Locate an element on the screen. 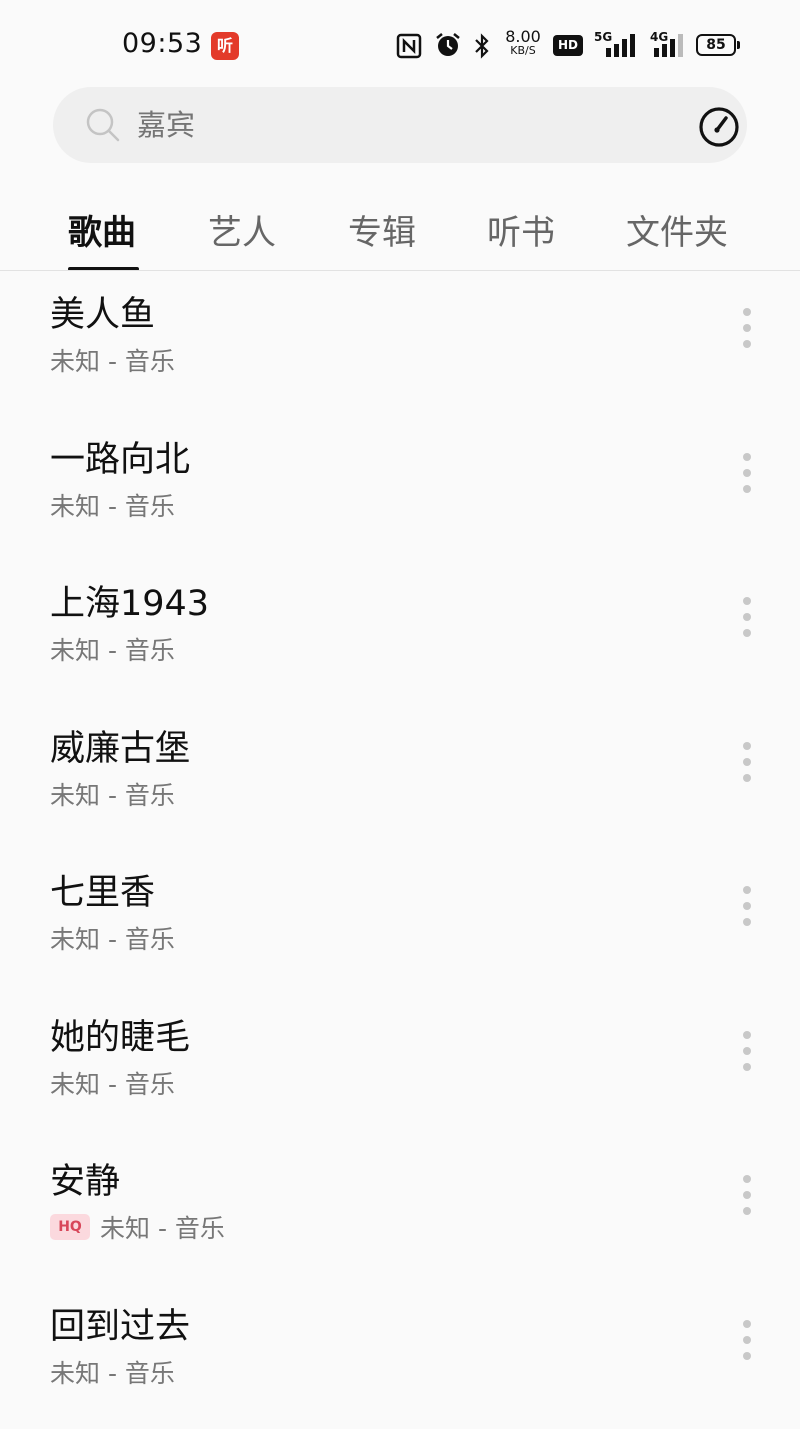  search-icon is located at coordinates (103, 125).